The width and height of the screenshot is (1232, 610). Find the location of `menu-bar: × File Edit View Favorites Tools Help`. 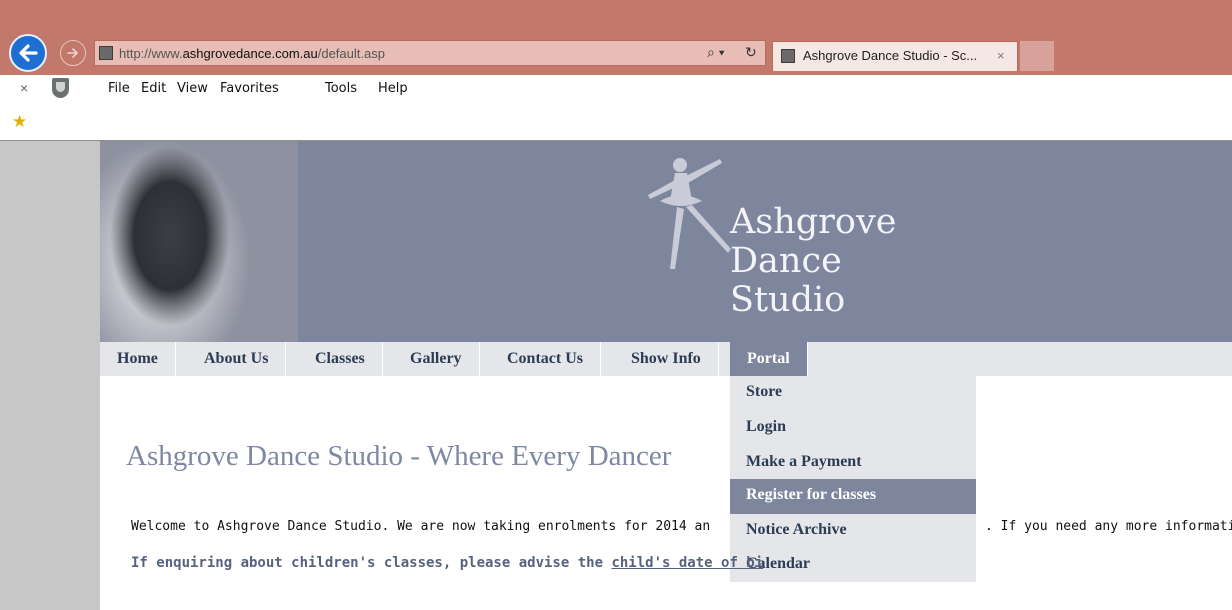

menu-bar: × File Edit View Favorites Tools Help is located at coordinates (616, 88).